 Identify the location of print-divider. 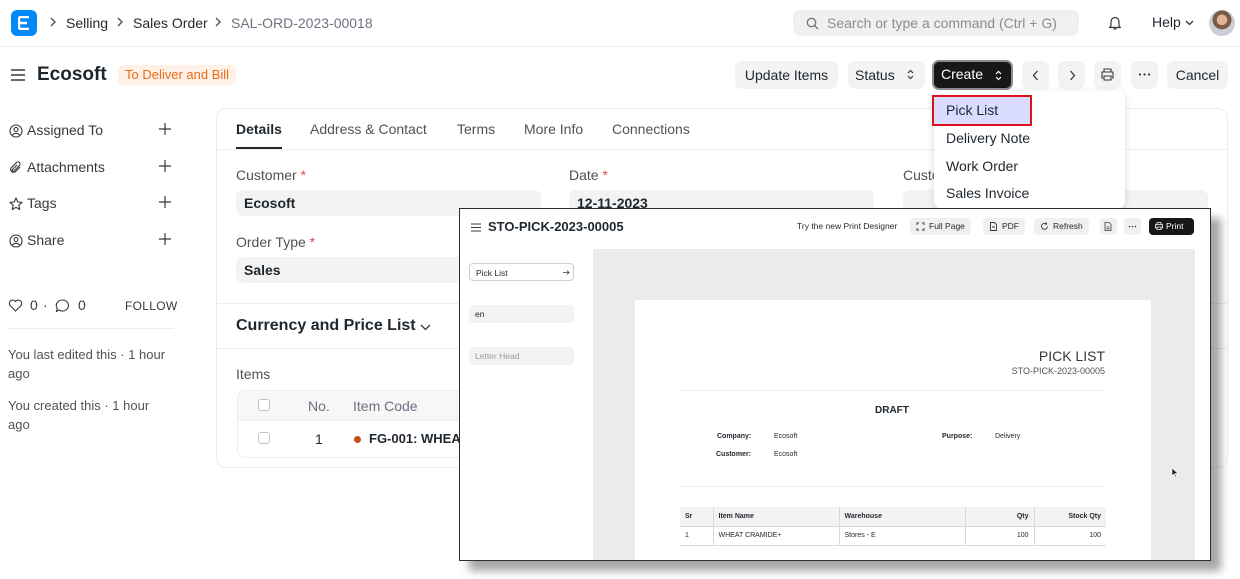
(893, 486).